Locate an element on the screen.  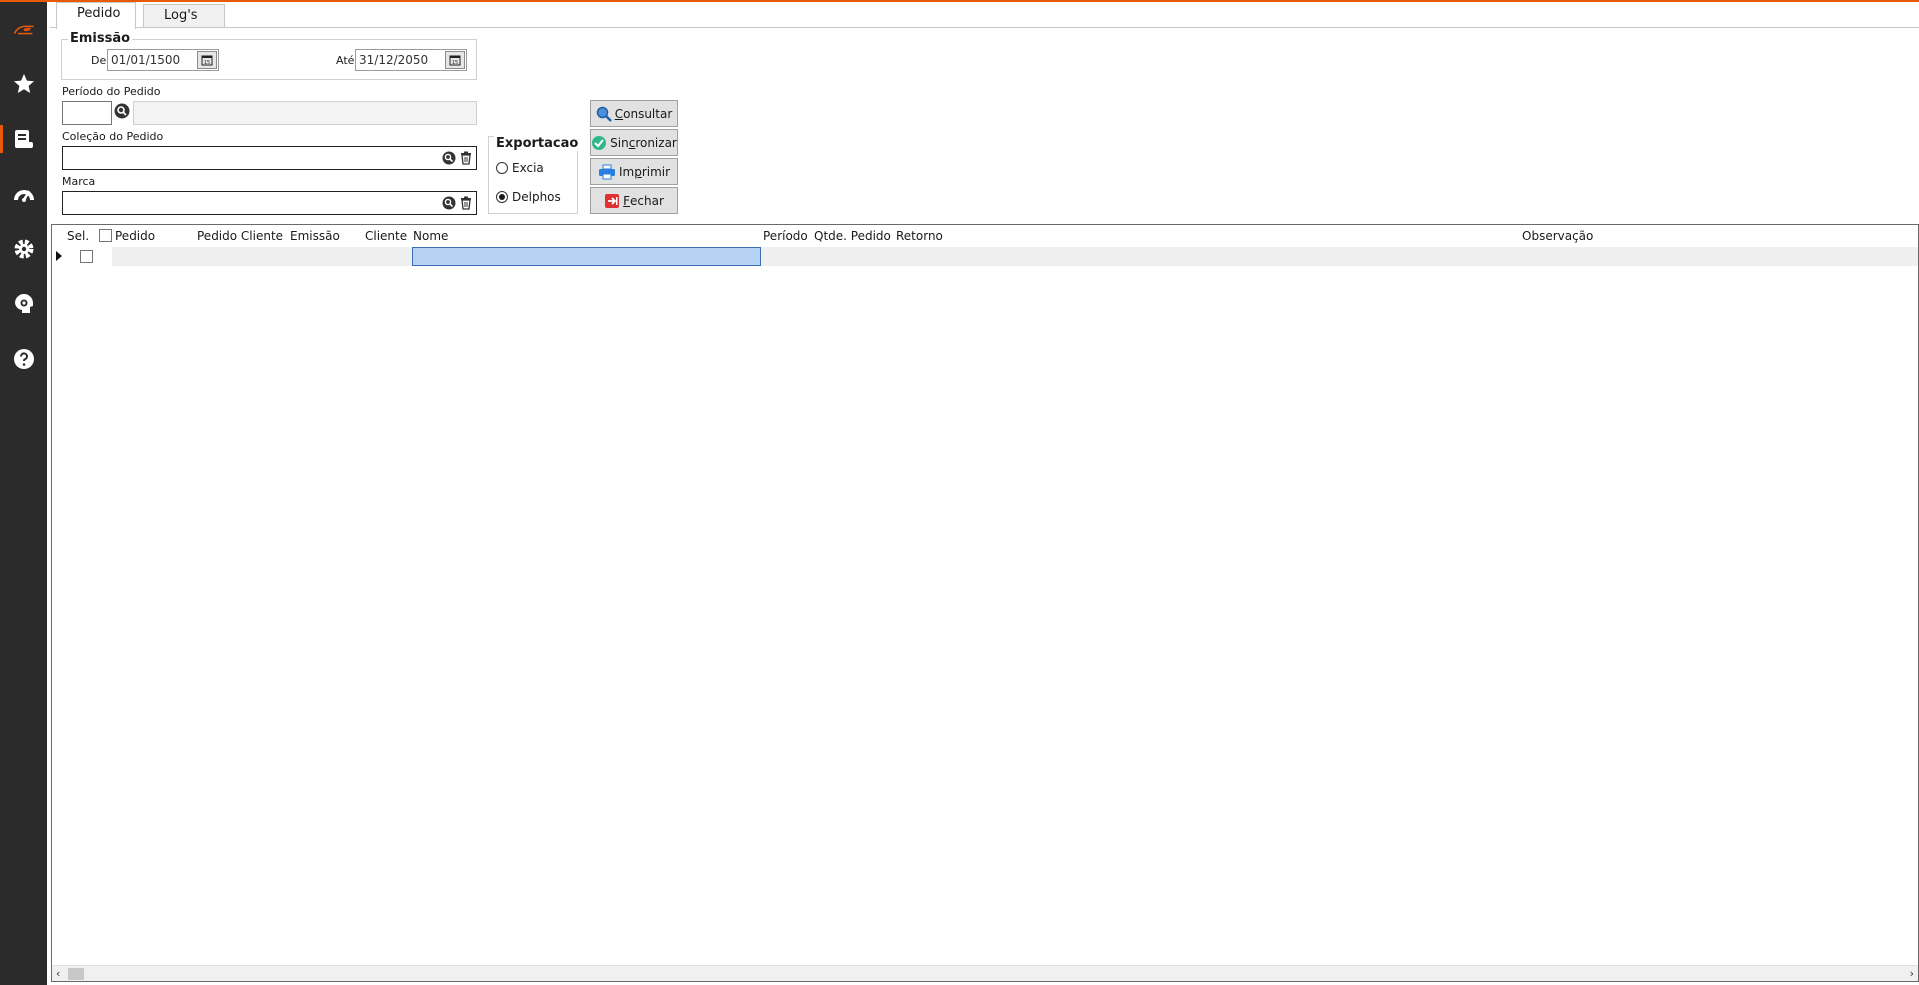
dashboard-icon is located at coordinates (23, 194).